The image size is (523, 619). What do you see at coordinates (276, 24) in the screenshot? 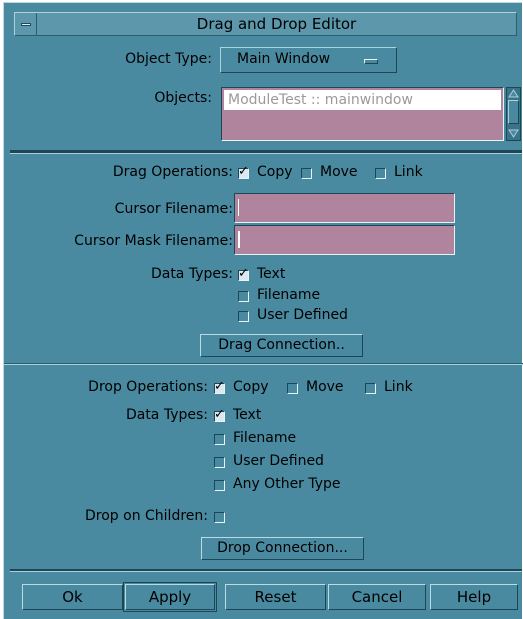
I see `window-title: Drag and Drop Editor` at bounding box center [276, 24].